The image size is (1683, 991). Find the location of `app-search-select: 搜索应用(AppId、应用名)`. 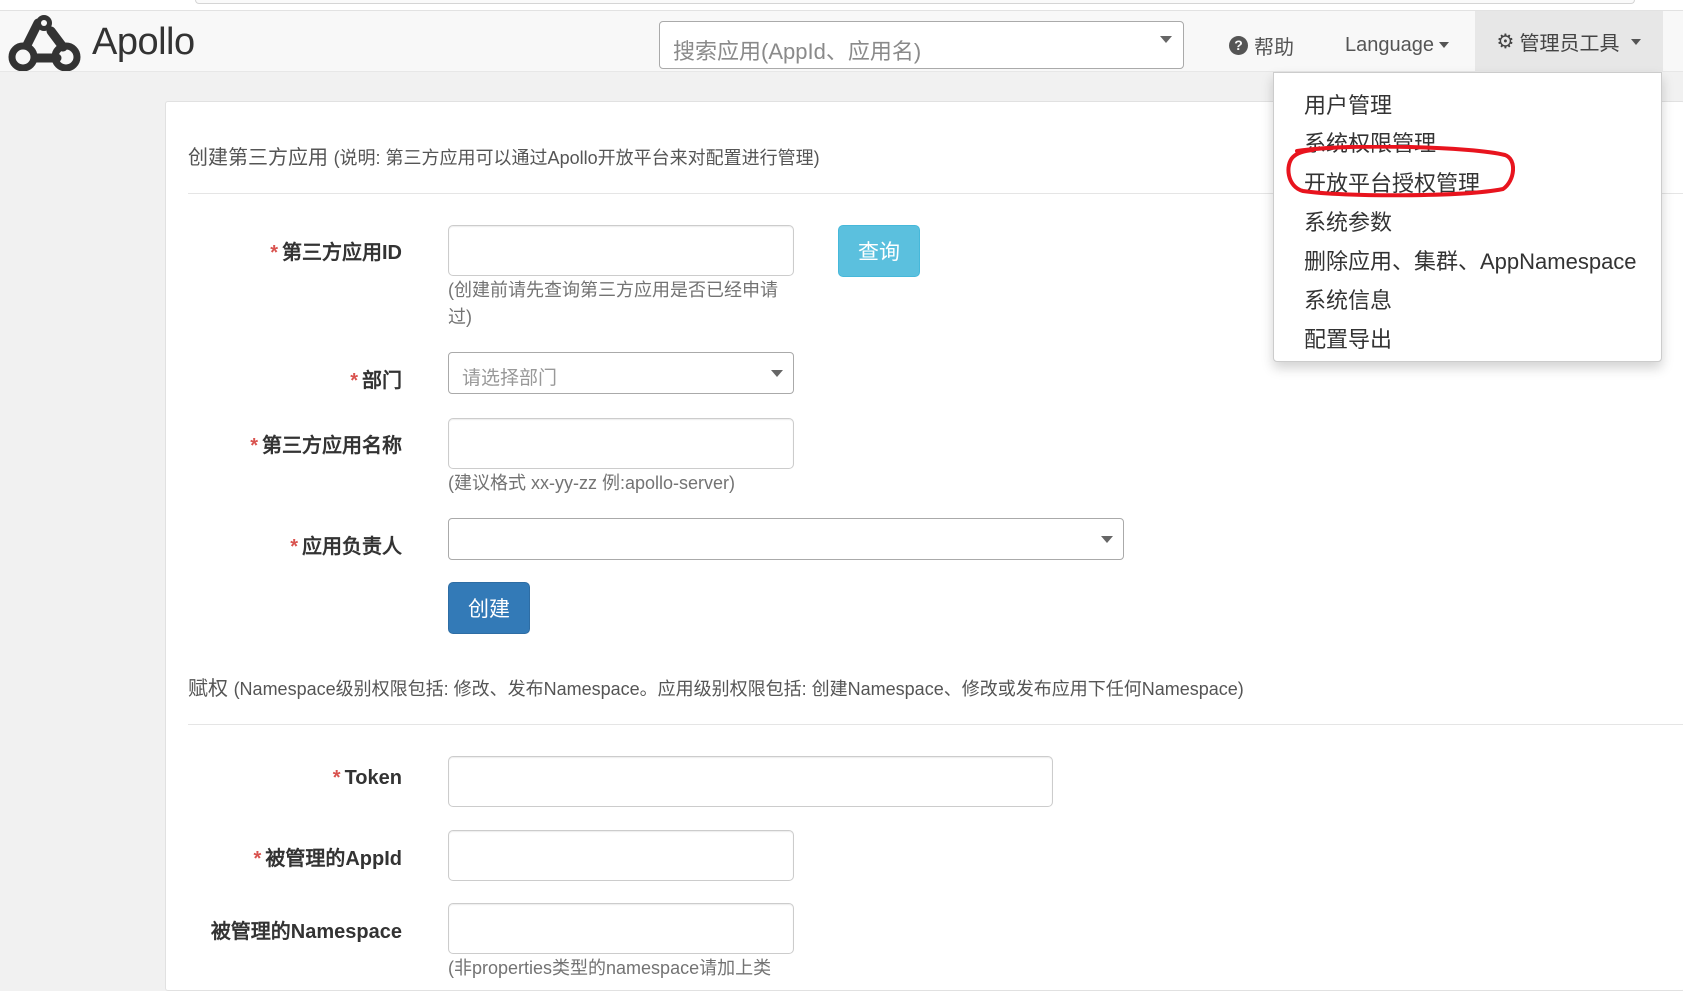

app-search-select: 搜索应用(AppId、应用名) is located at coordinates (921, 45).